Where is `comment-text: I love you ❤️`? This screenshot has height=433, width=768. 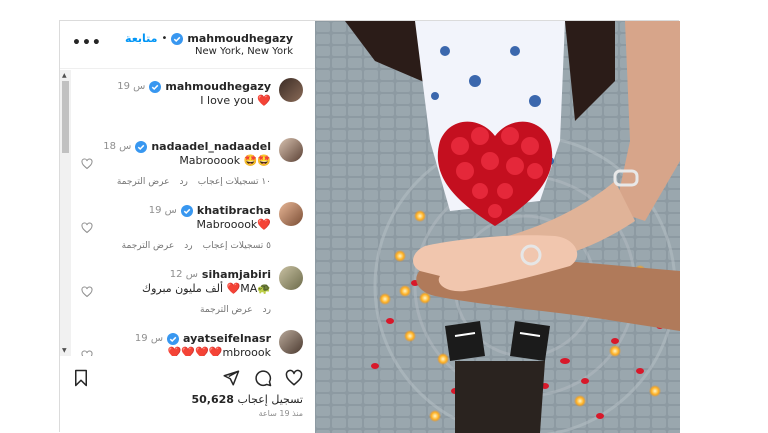 comment-text: I love you ❤️ is located at coordinates (235, 100).